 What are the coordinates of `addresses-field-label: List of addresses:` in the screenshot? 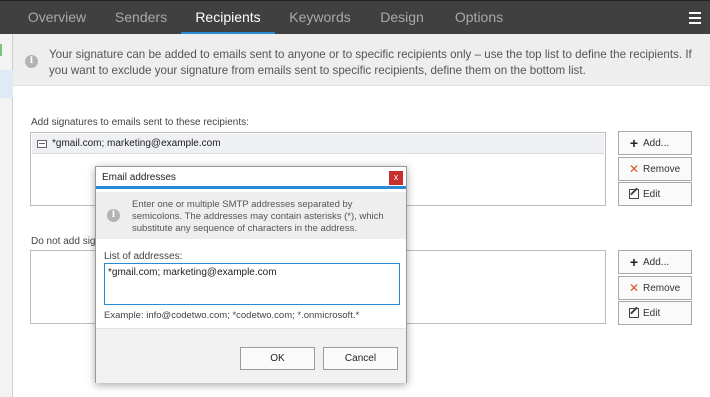 It's located at (143, 256).